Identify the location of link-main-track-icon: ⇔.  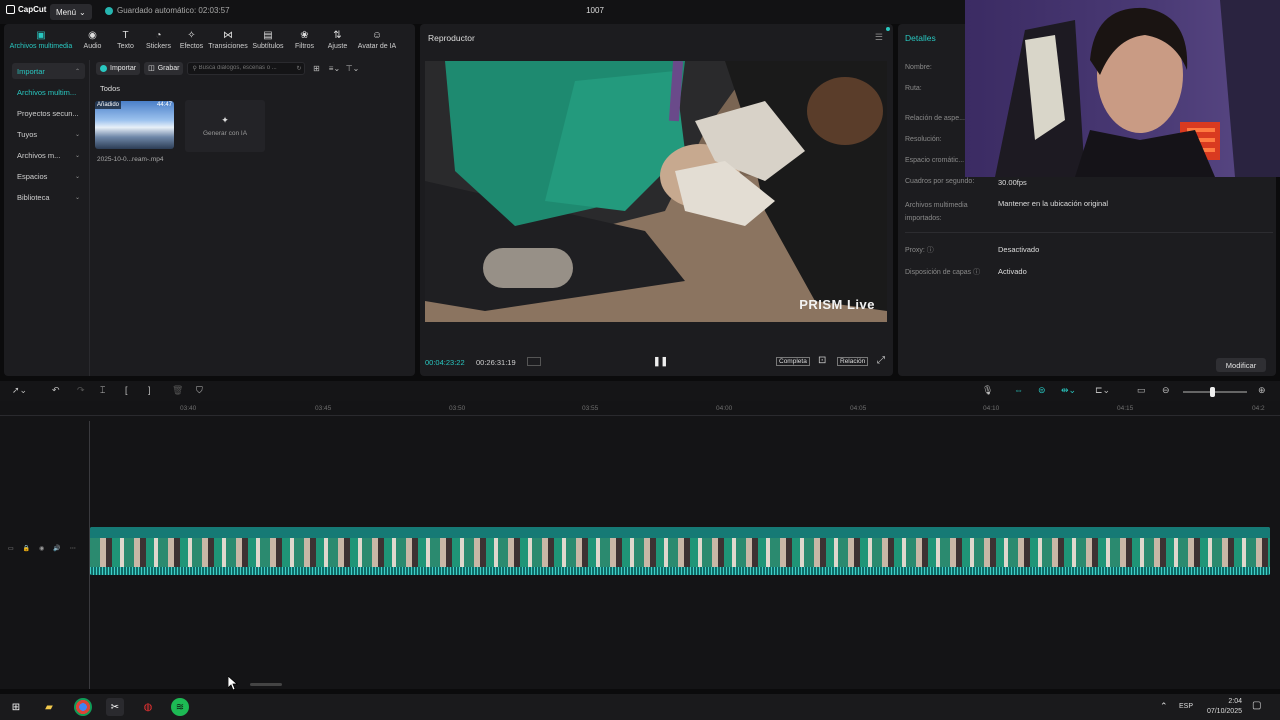
(1018, 390).